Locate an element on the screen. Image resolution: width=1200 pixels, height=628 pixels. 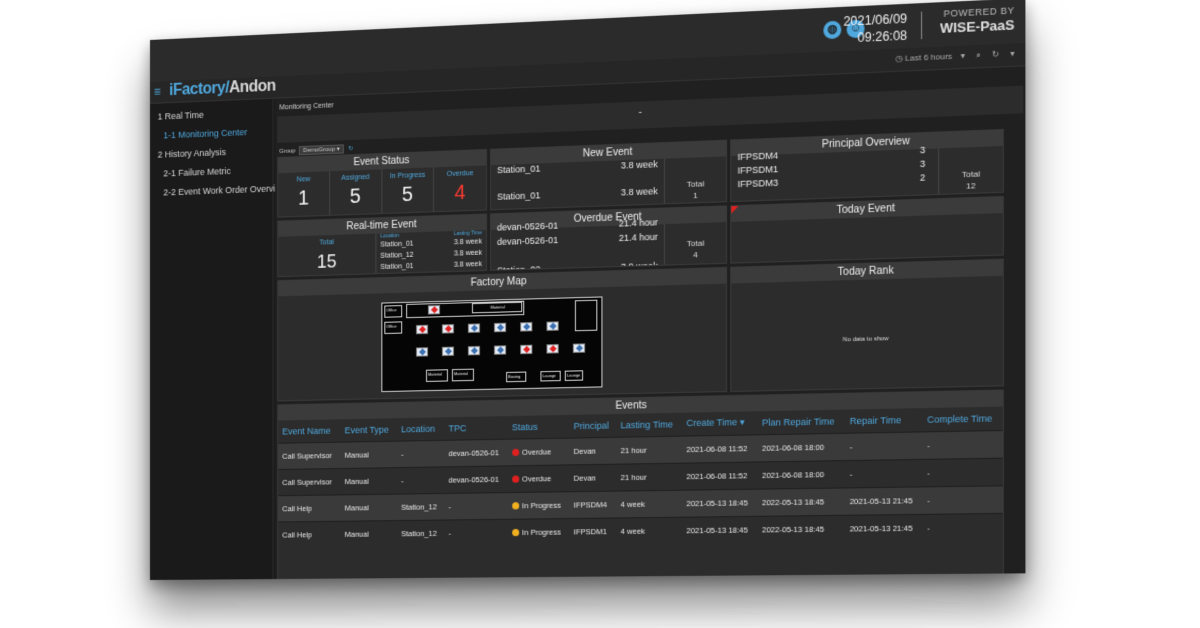
status-overdue: Overdue 4 is located at coordinates (460, 188).